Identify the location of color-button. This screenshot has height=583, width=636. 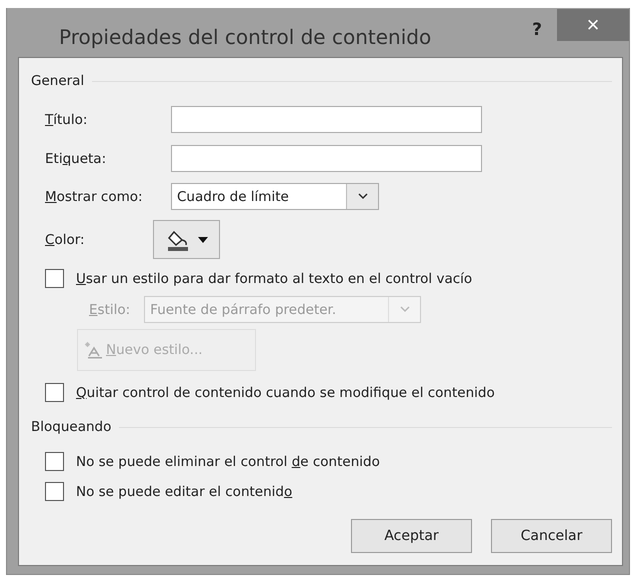
(186, 239).